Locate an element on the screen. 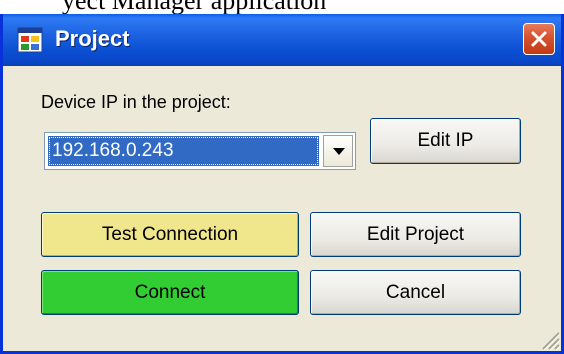  background-caption-fragment: yect Manager application is located at coordinates (282, 7).